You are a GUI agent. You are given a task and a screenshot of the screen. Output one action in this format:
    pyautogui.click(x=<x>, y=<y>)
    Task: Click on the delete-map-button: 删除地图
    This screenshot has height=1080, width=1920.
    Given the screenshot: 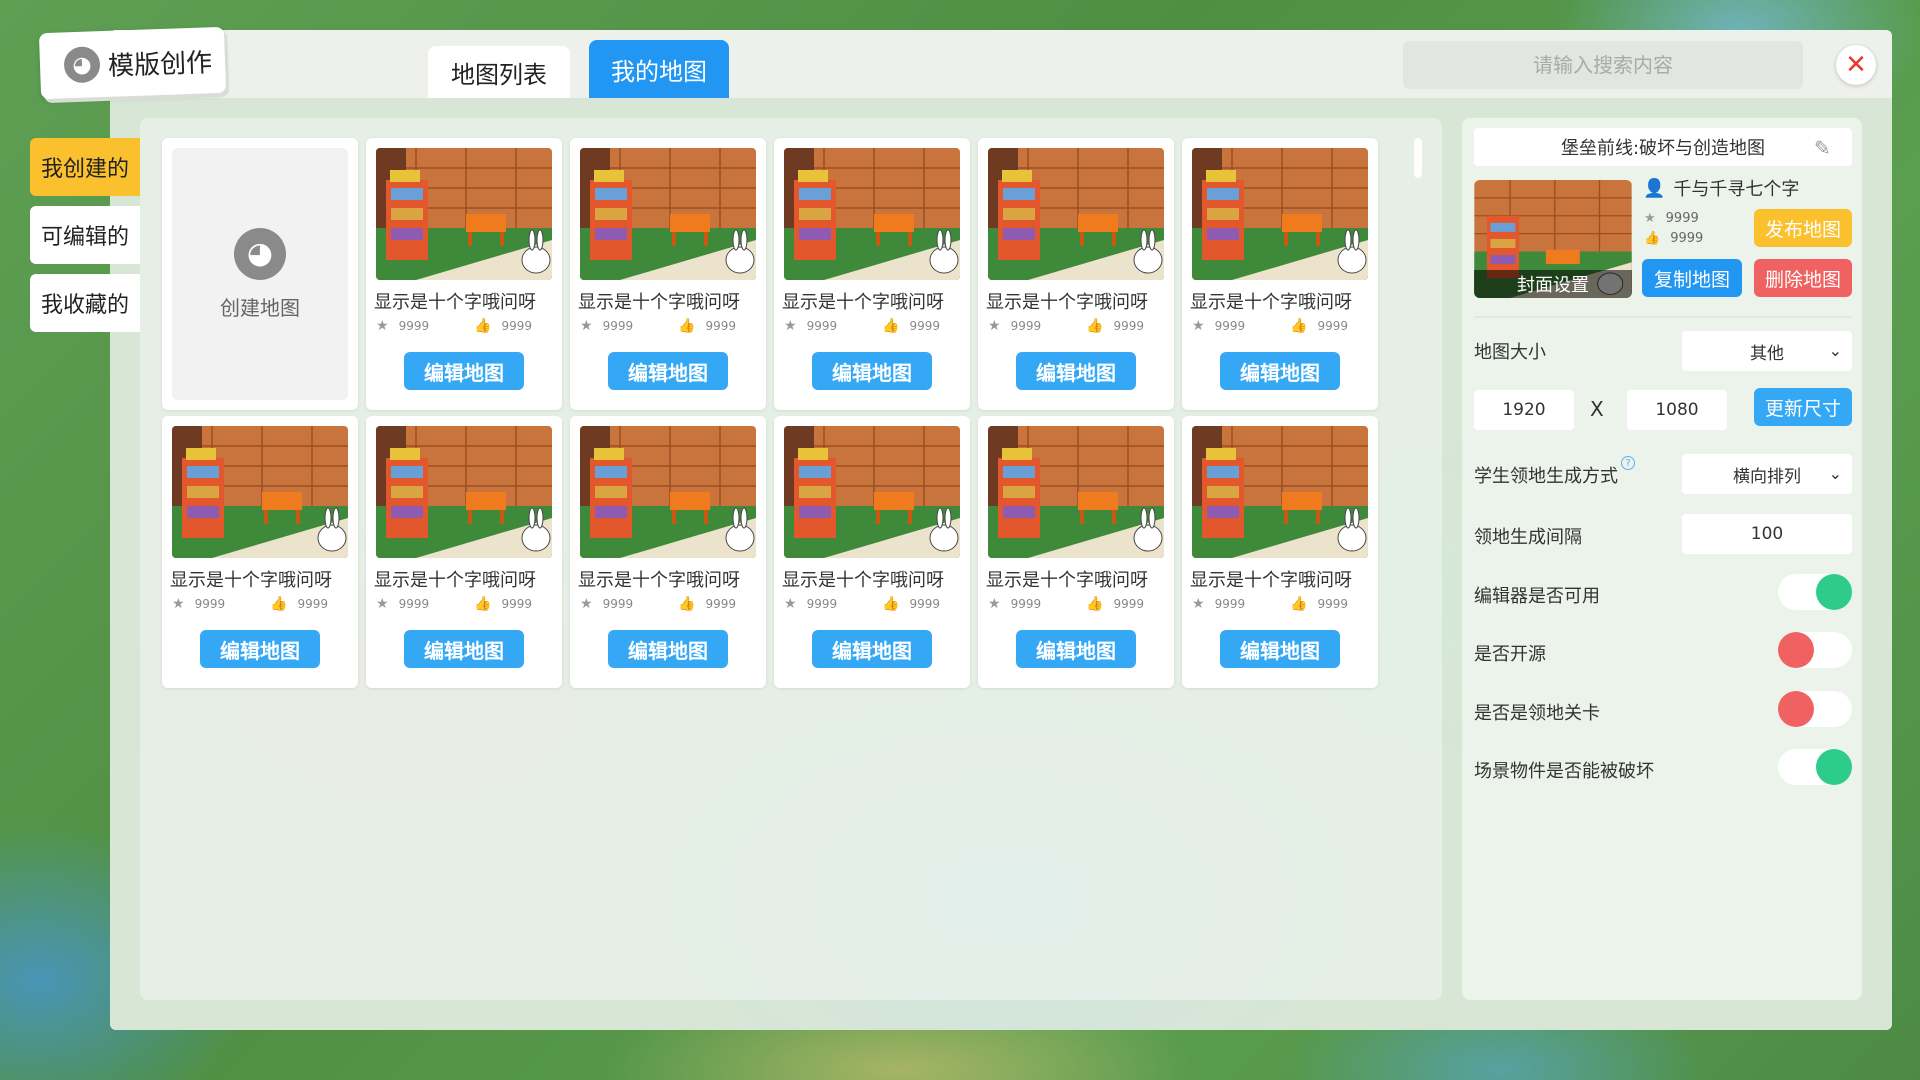 What is the action you would take?
    pyautogui.click(x=1803, y=278)
    